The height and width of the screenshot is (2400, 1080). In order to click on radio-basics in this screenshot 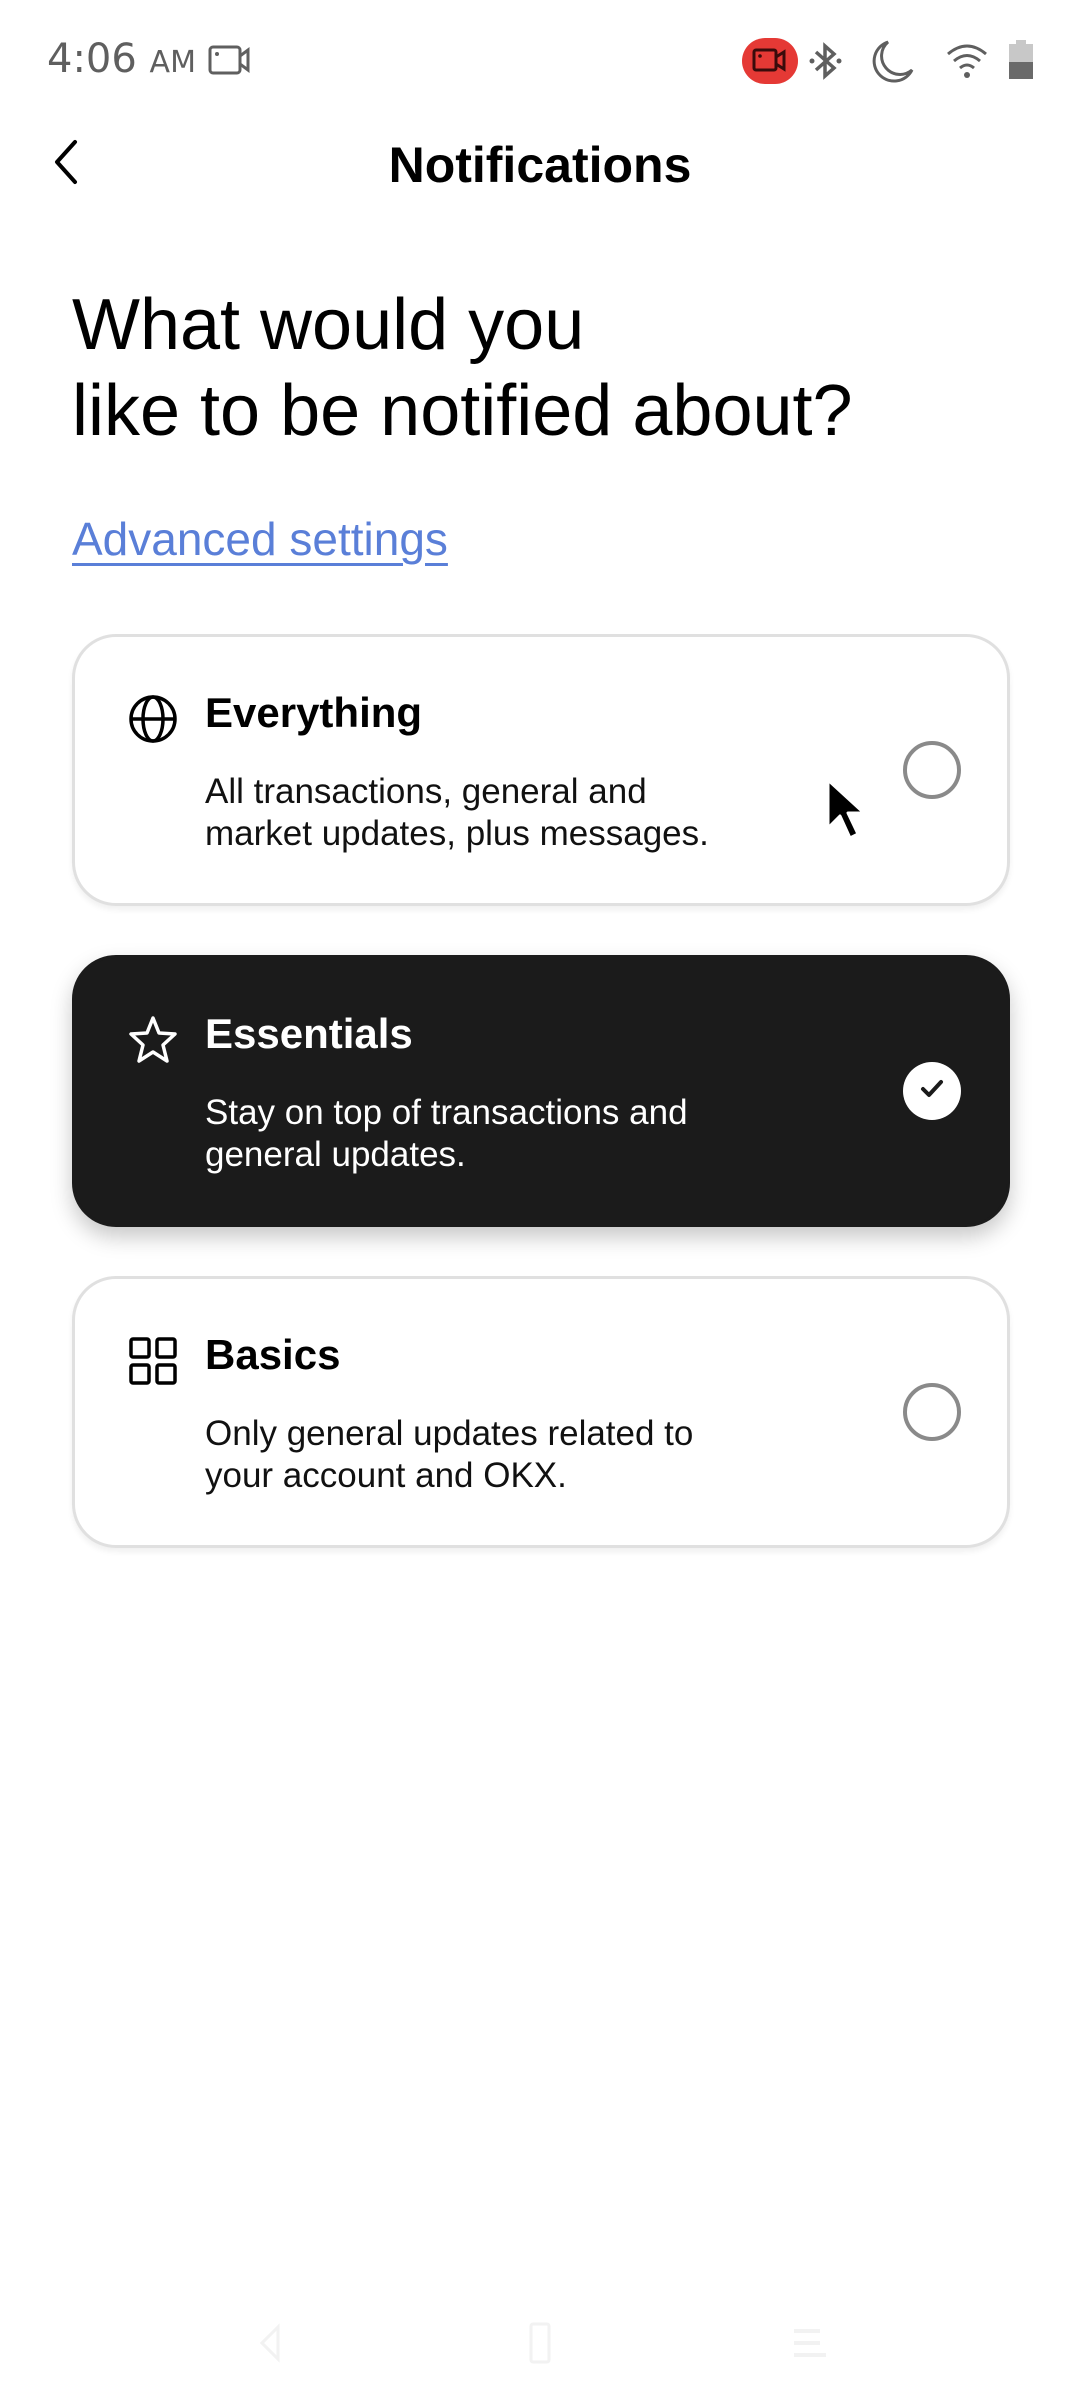, I will do `click(932, 1412)`.